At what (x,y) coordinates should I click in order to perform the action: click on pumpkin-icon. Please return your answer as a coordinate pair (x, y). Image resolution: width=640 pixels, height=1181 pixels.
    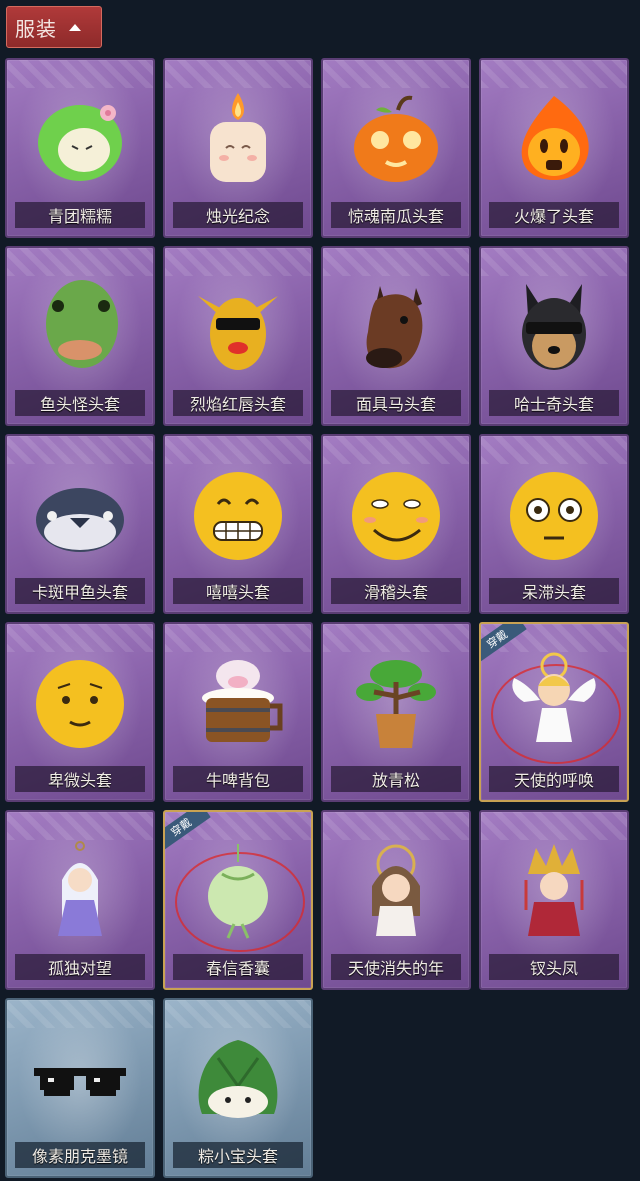
    Looking at the image, I should click on (396, 138).